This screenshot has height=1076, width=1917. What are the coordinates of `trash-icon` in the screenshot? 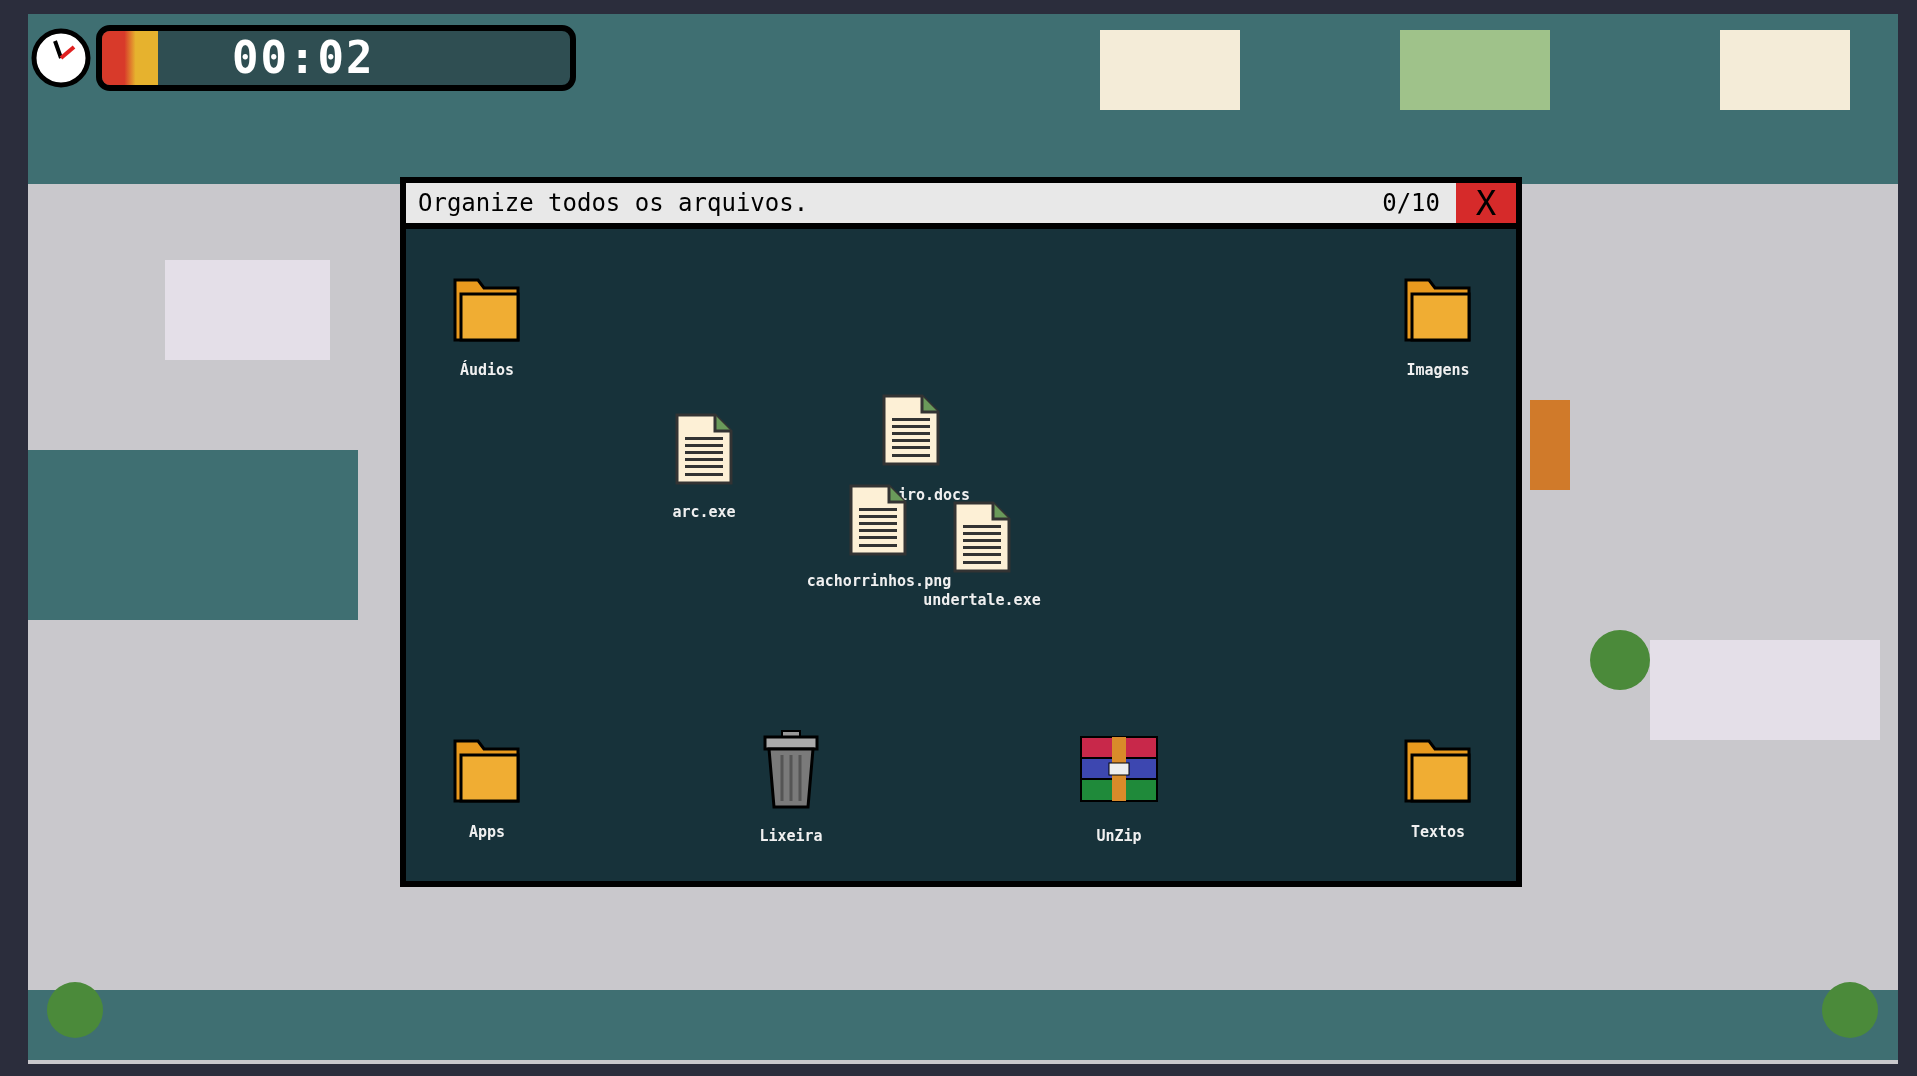 It's located at (791, 769).